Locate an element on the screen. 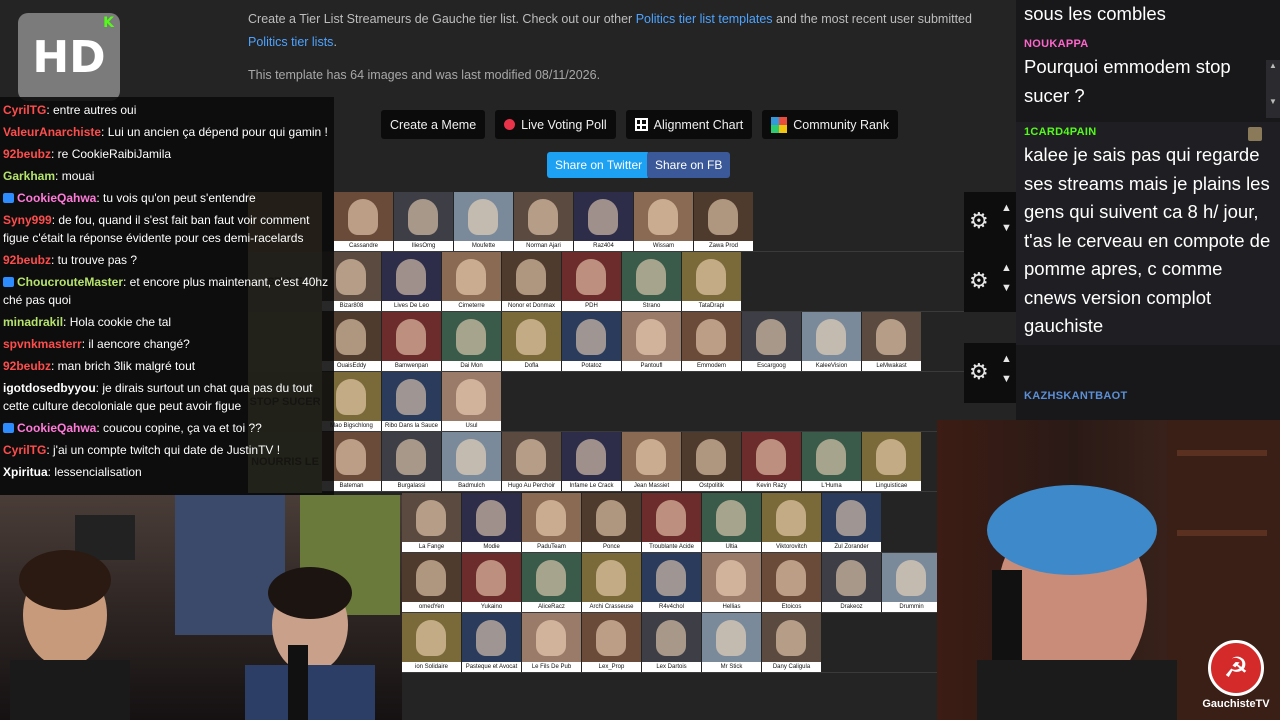  chat-username: ValeurAnarchiste is located at coordinates (52, 132).